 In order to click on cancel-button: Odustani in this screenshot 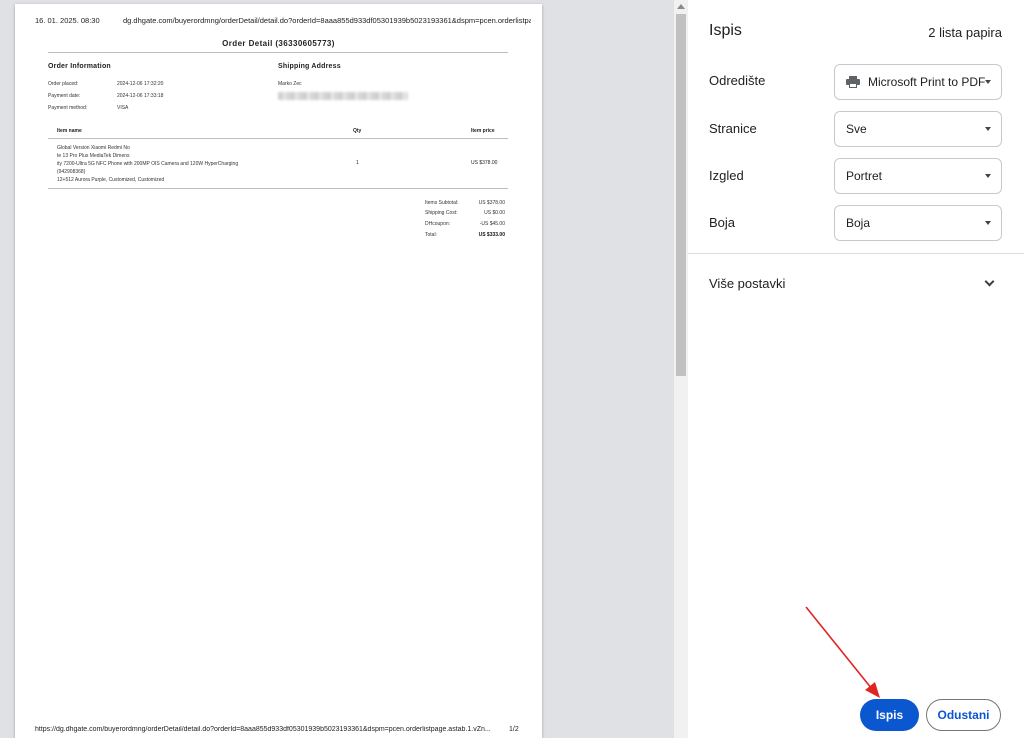, I will do `click(963, 715)`.